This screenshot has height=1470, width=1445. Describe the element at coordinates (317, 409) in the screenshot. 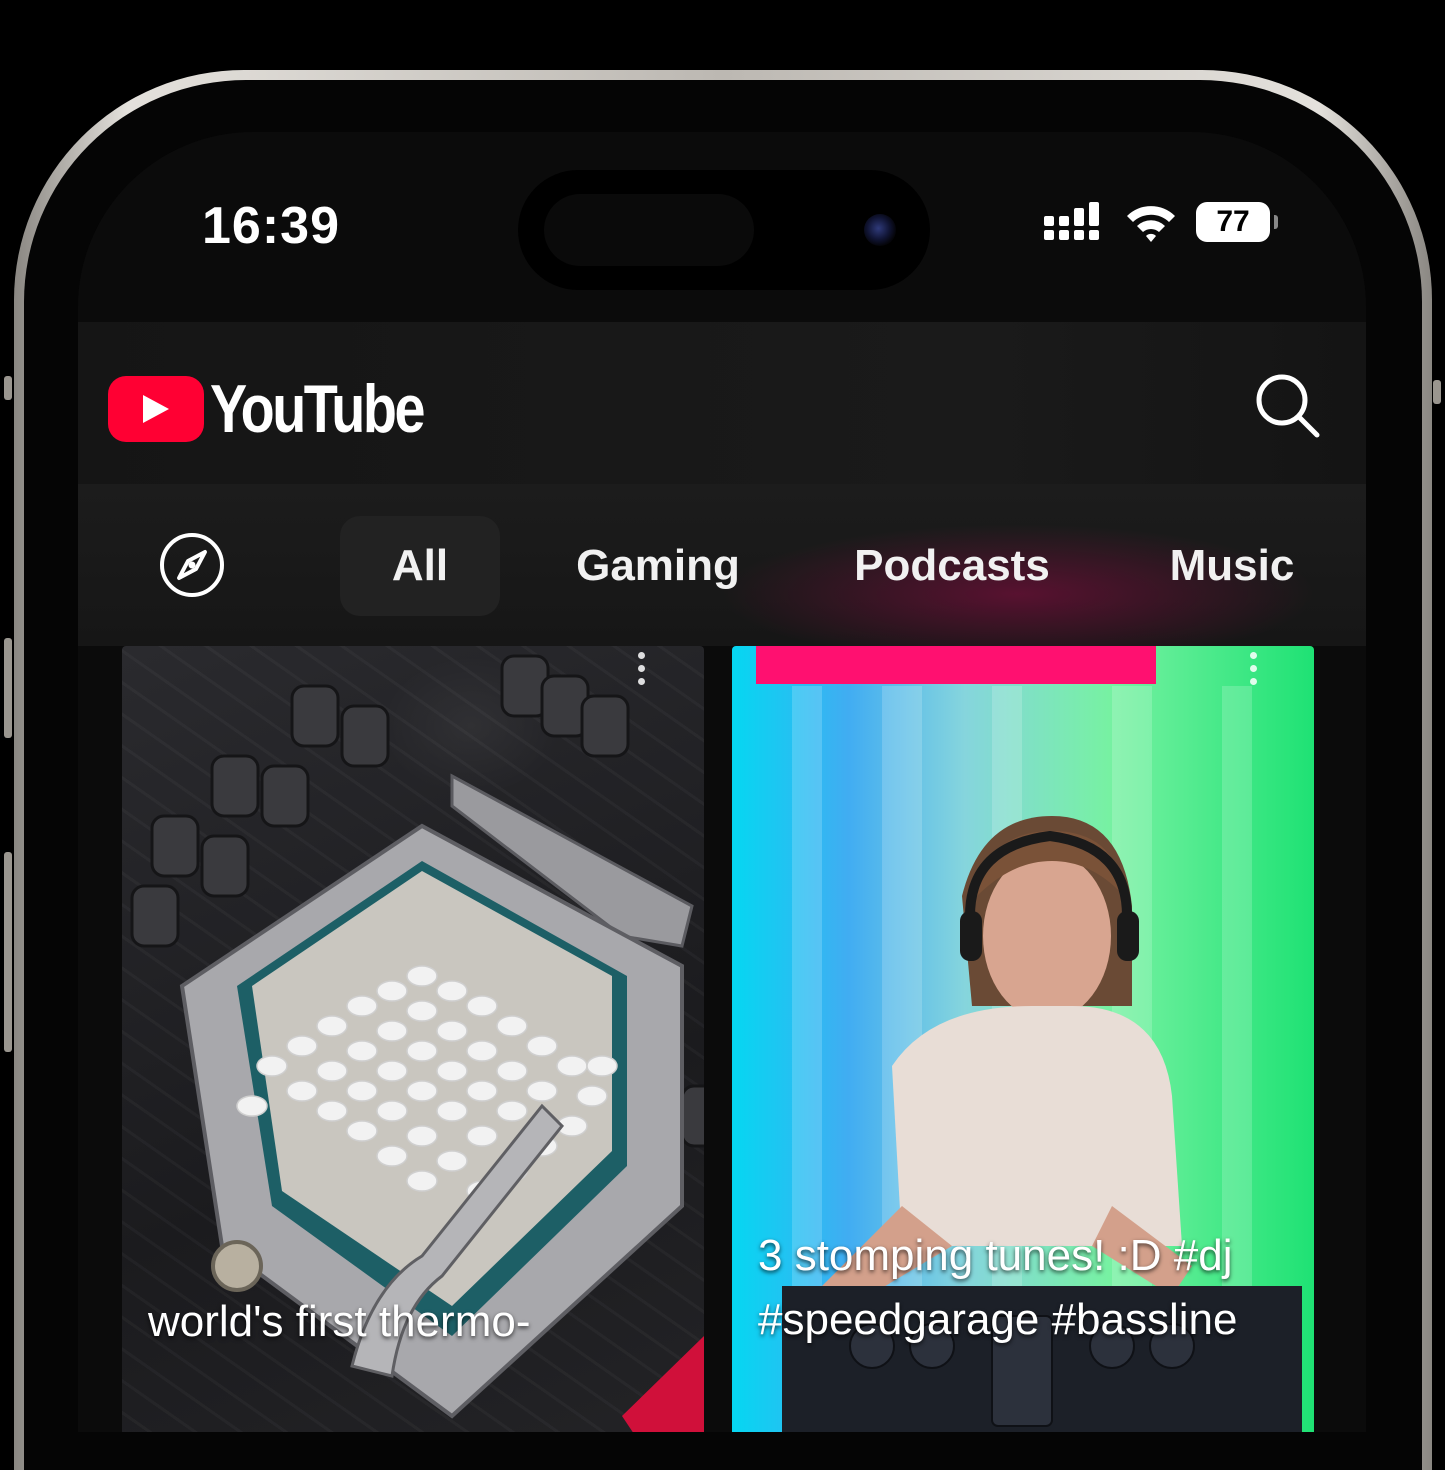

I see `youtube-wordmark: YouTube` at that location.